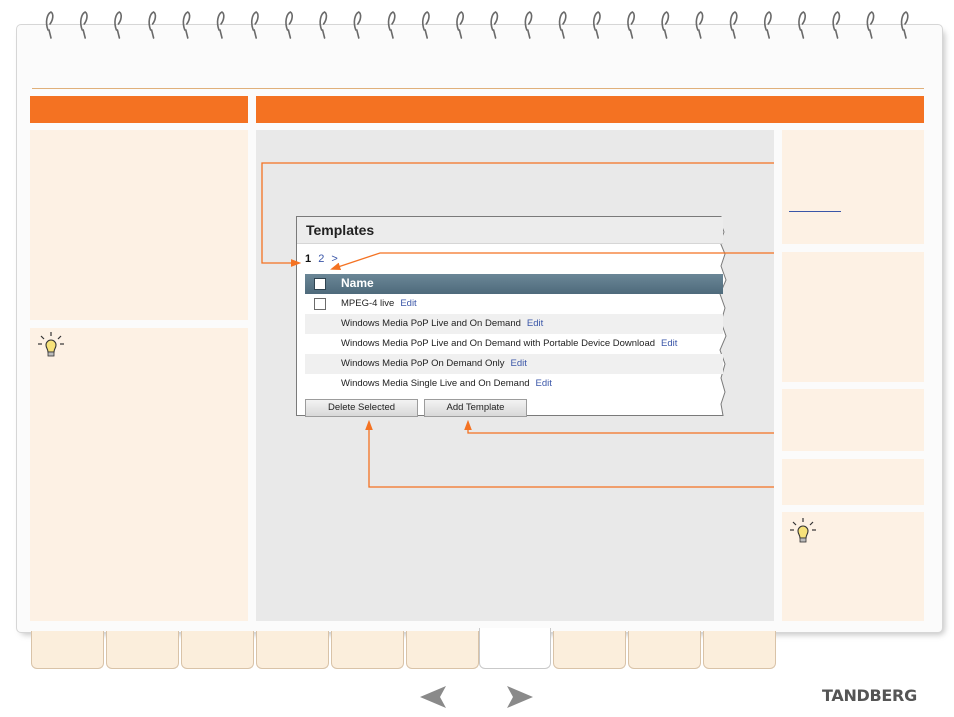  What do you see at coordinates (475, 408) in the screenshot?
I see `add-template-button: Add Template` at bounding box center [475, 408].